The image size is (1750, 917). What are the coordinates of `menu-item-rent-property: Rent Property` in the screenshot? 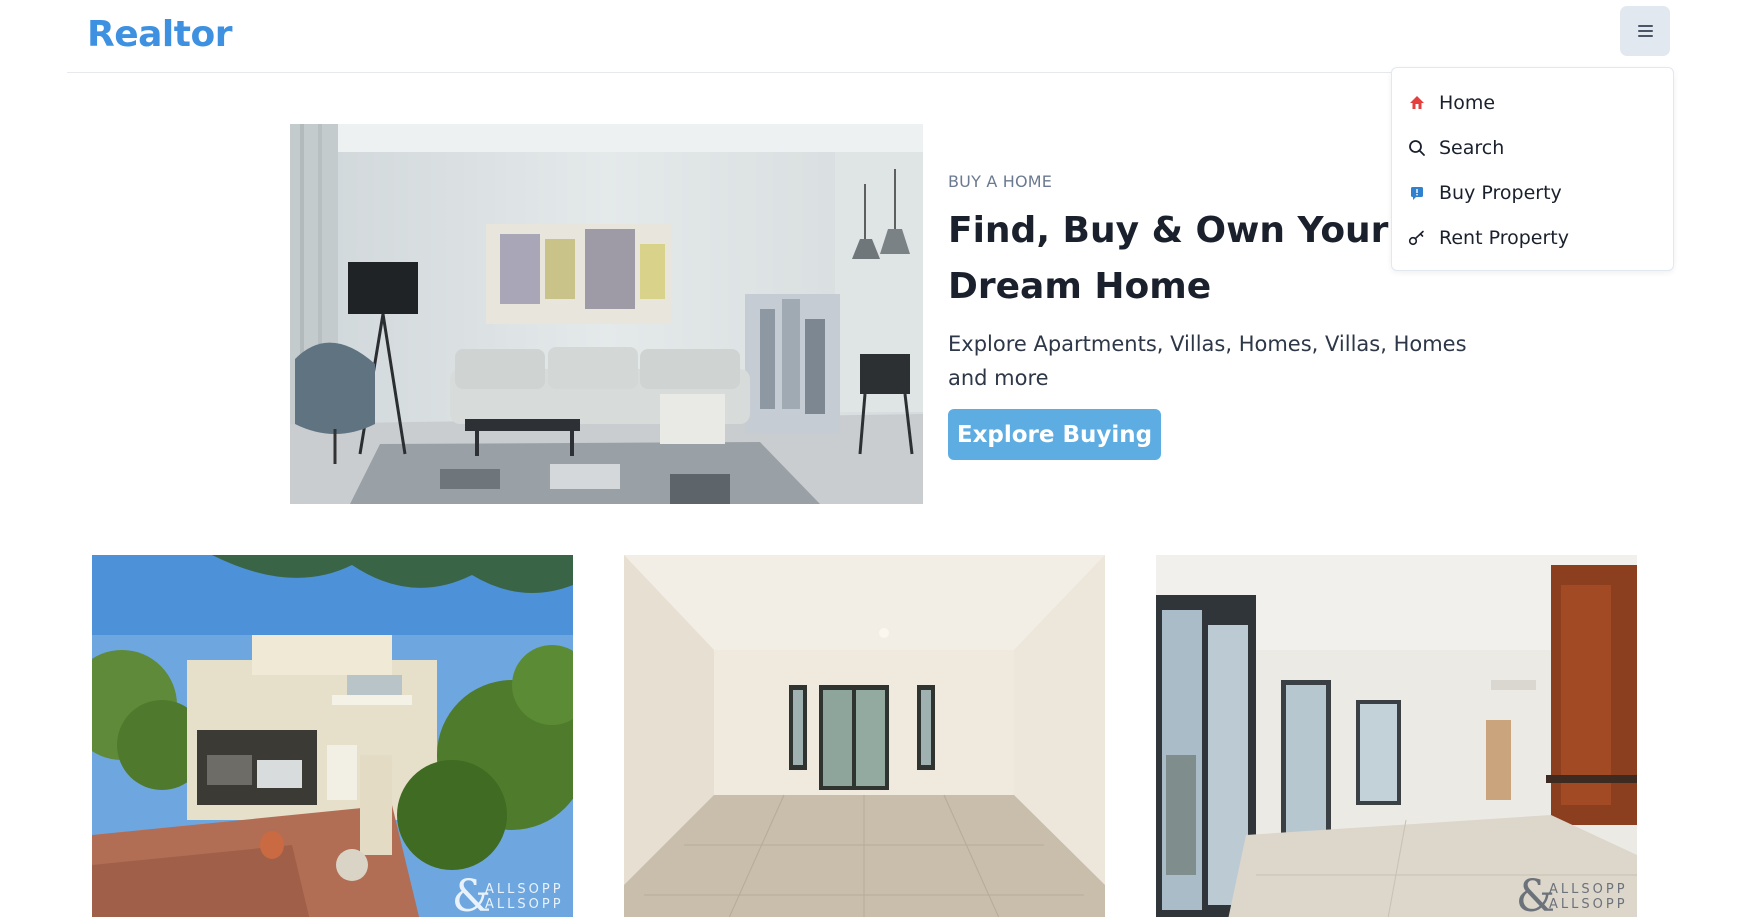 It's located at (1532, 237).